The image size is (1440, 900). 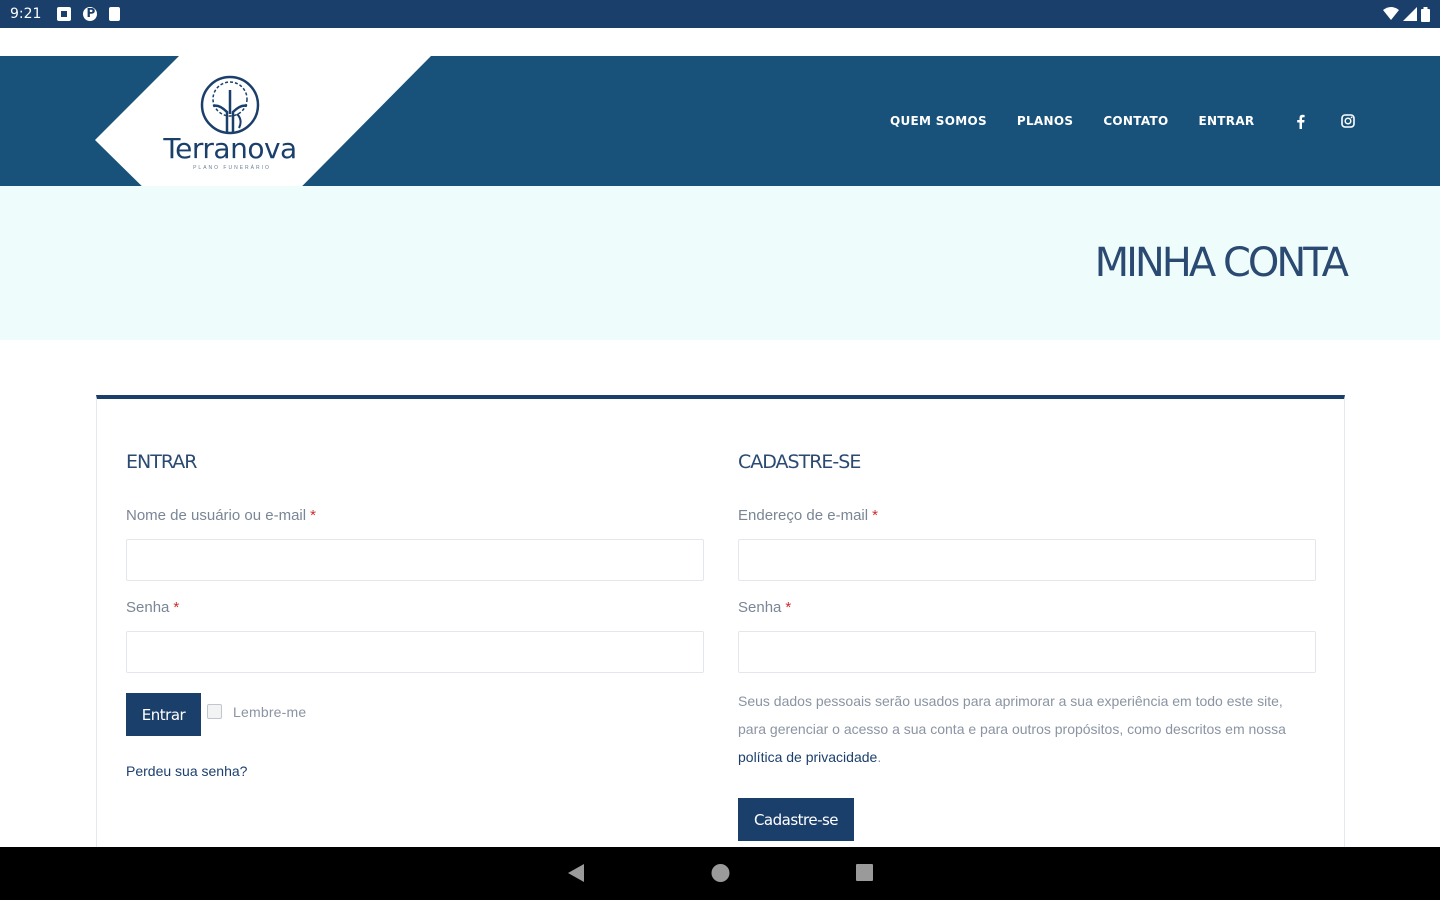 What do you see at coordinates (803, 515) in the screenshot?
I see `email-label-text: Endereço de e-mail` at bounding box center [803, 515].